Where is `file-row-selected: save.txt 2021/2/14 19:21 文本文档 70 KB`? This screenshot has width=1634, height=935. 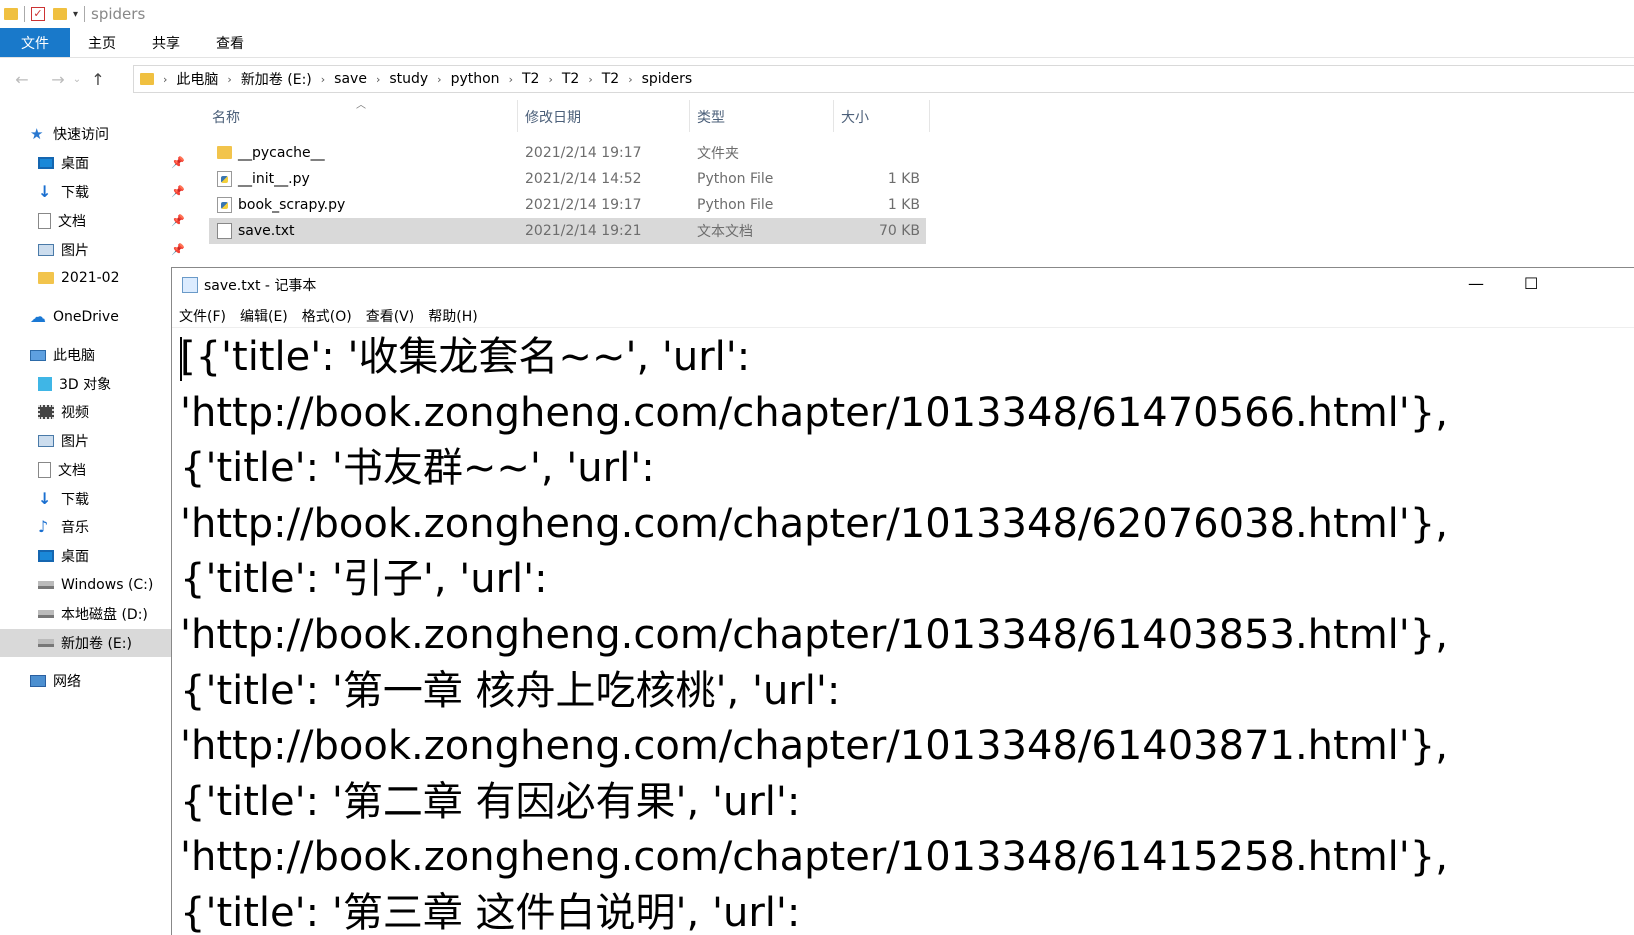
file-row-selected: save.txt 2021/2/14 19:21 文本文档 70 KB is located at coordinates (567, 231).